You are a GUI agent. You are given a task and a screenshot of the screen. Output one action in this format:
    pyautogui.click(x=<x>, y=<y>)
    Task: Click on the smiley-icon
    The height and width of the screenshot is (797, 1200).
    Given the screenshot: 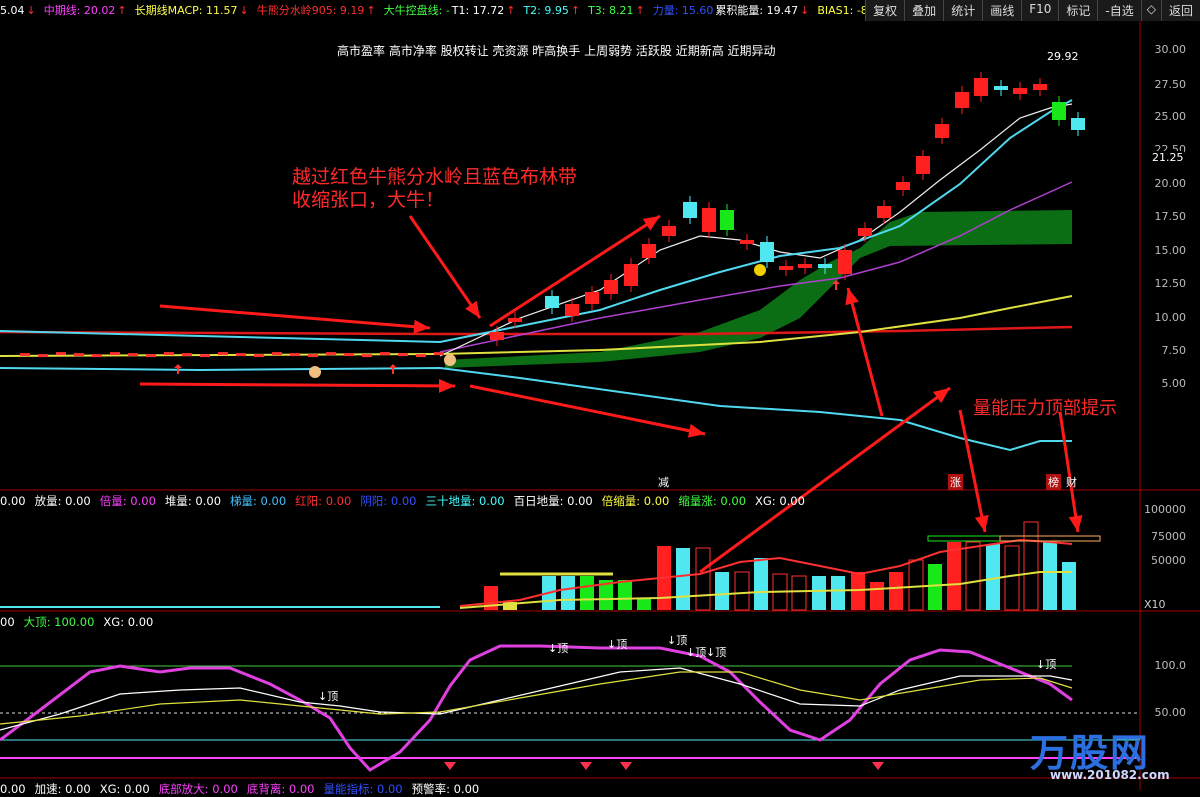 What is the action you would take?
    pyautogui.click(x=760, y=270)
    